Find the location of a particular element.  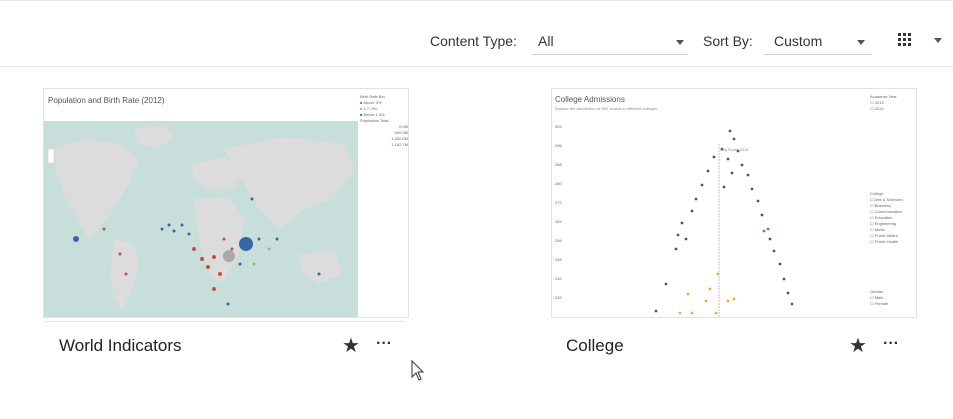

size-legend-item: 1,162.7M is located at coordinates (399, 144).